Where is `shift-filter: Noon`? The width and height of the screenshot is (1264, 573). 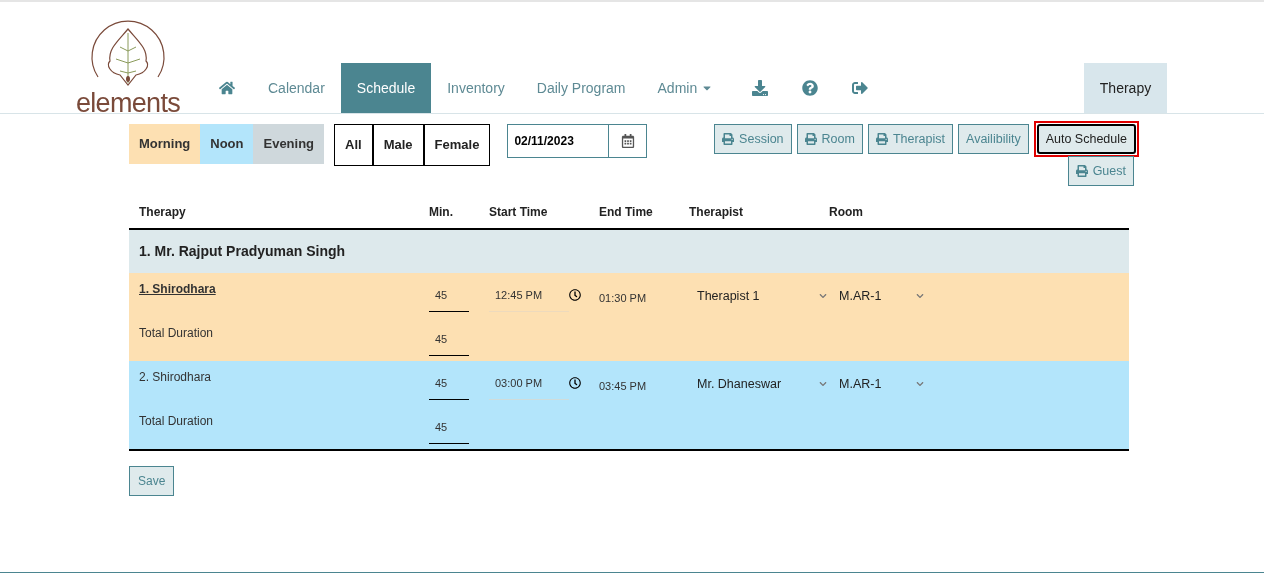
shift-filter: Noon is located at coordinates (227, 144).